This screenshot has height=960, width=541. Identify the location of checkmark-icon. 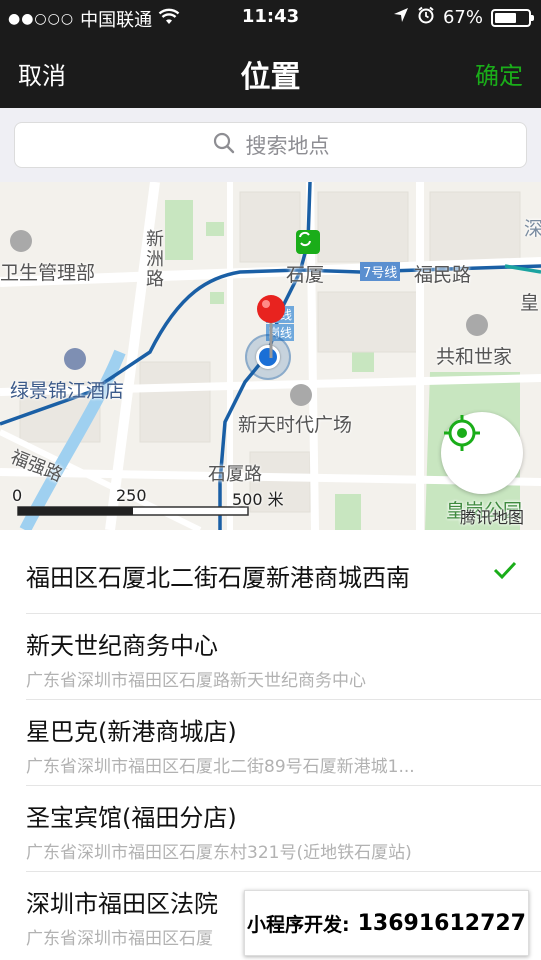
(505, 572).